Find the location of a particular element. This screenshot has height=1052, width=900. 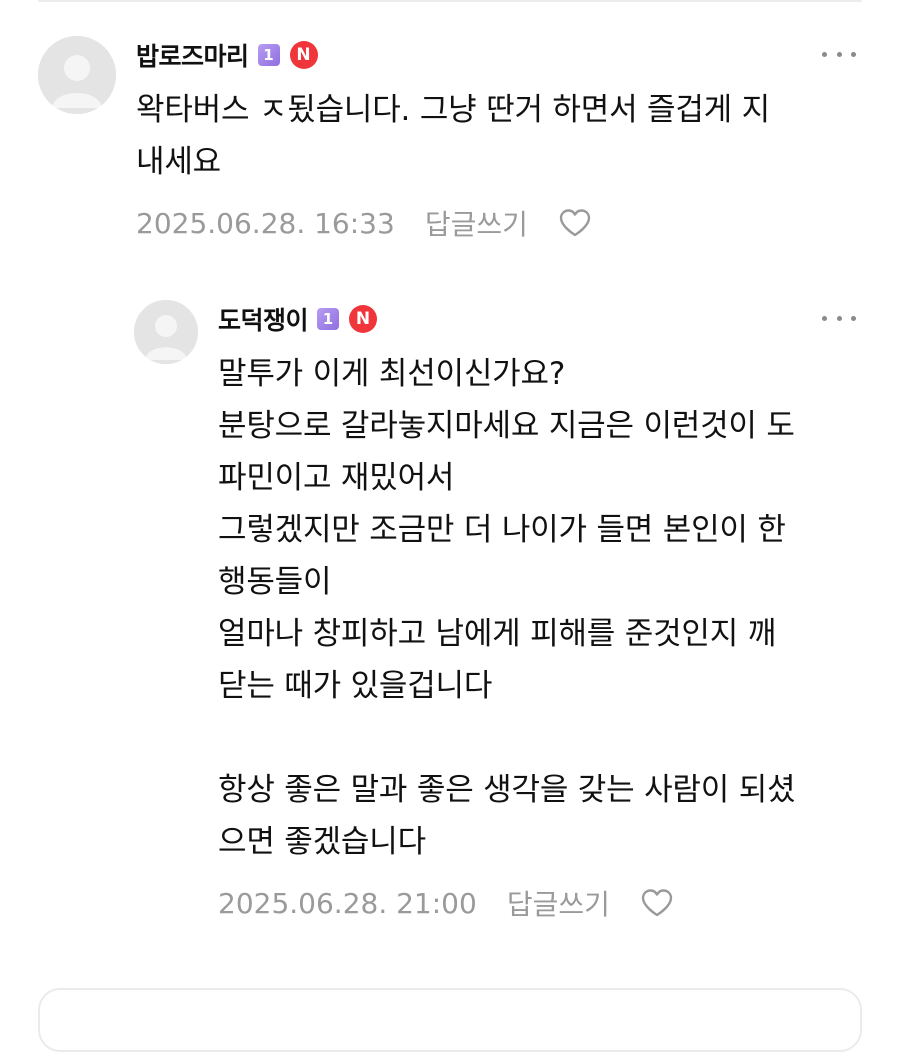

comment-username: 도덕쟁이 is located at coordinates (263, 319).